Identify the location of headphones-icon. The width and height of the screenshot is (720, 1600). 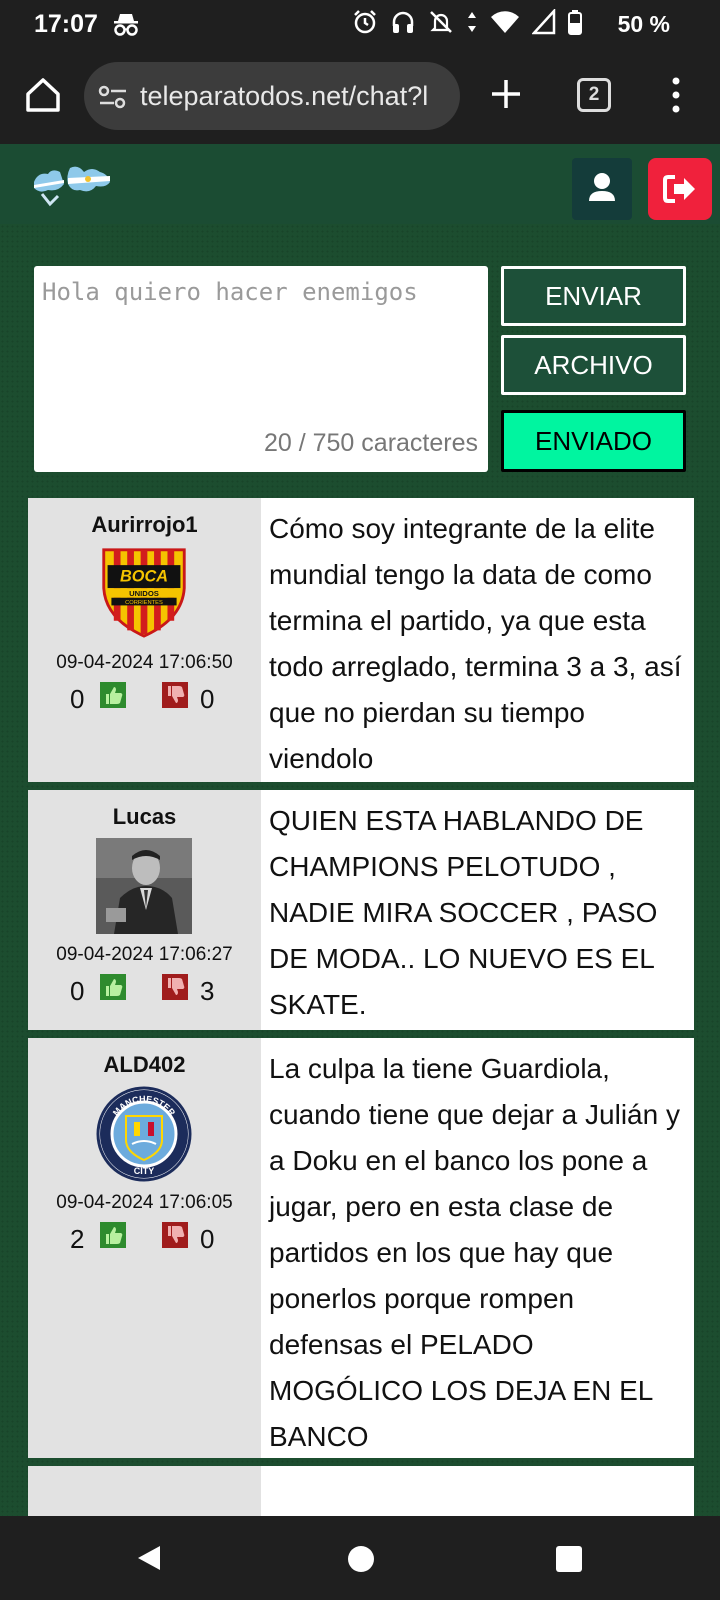
(403, 22).